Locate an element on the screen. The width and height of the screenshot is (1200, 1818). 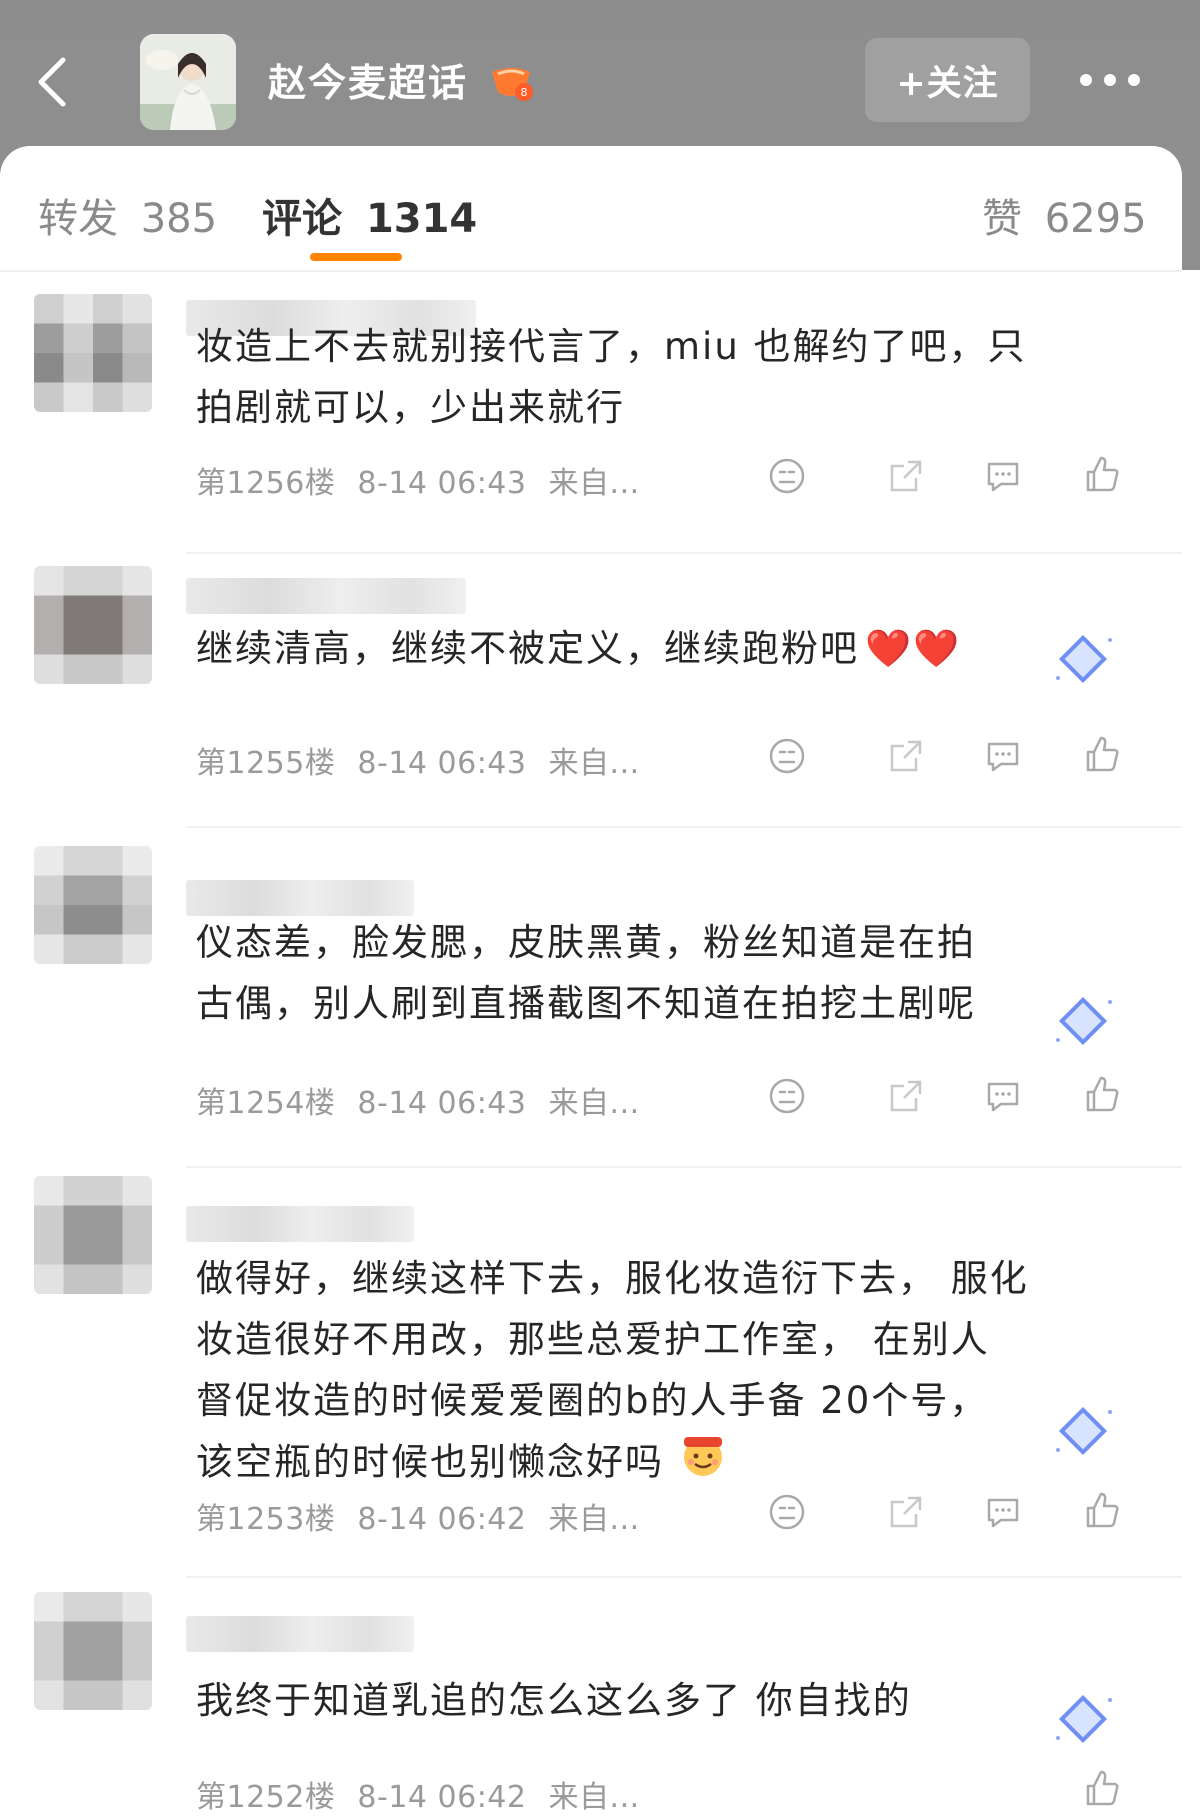
super-topic-badge-icon: 8 is located at coordinates (513, 82).